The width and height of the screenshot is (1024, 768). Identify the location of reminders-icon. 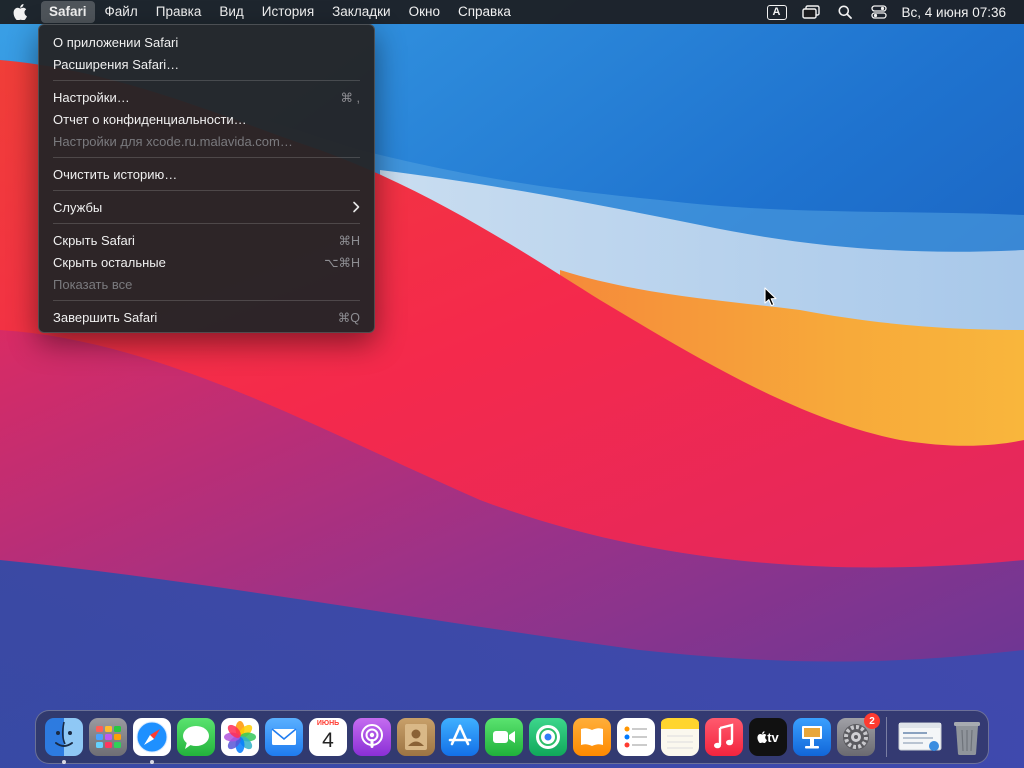
(635, 737).